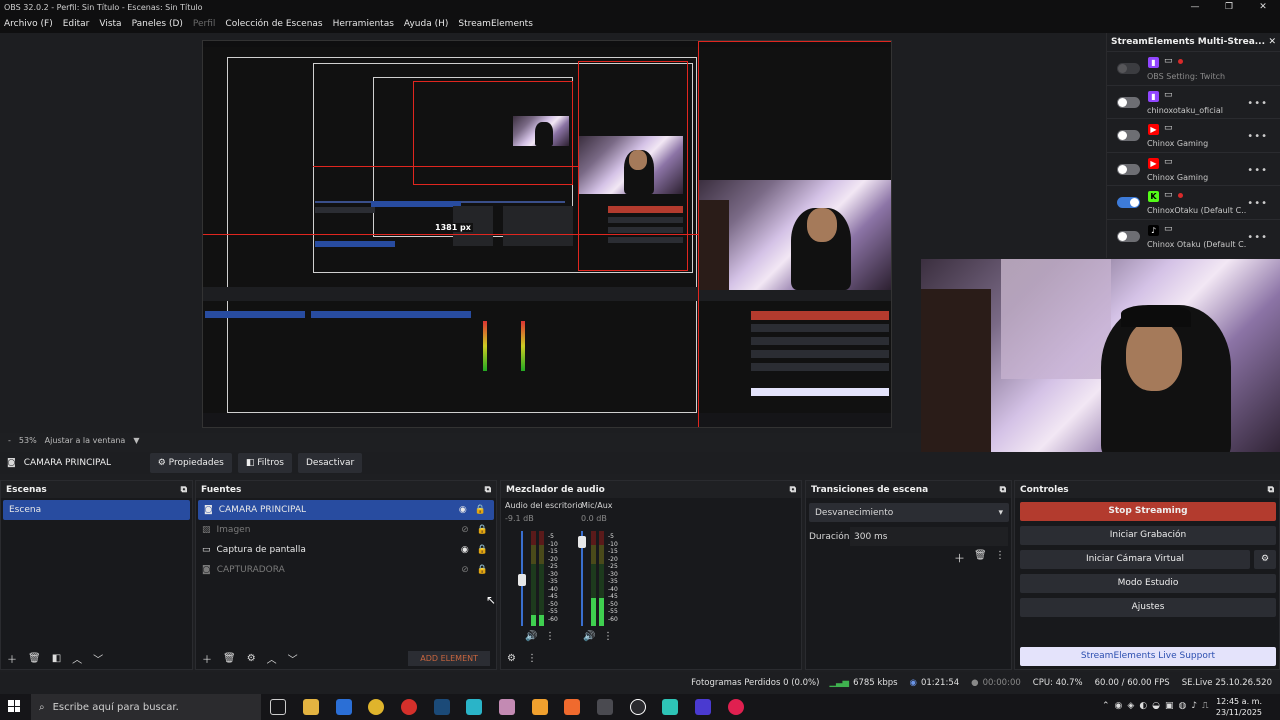 Image resolution: width=1280 pixels, height=720 pixels. Describe the element at coordinates (76, 24) in the screenshot. I see `menu-editar: Editar` at that location.